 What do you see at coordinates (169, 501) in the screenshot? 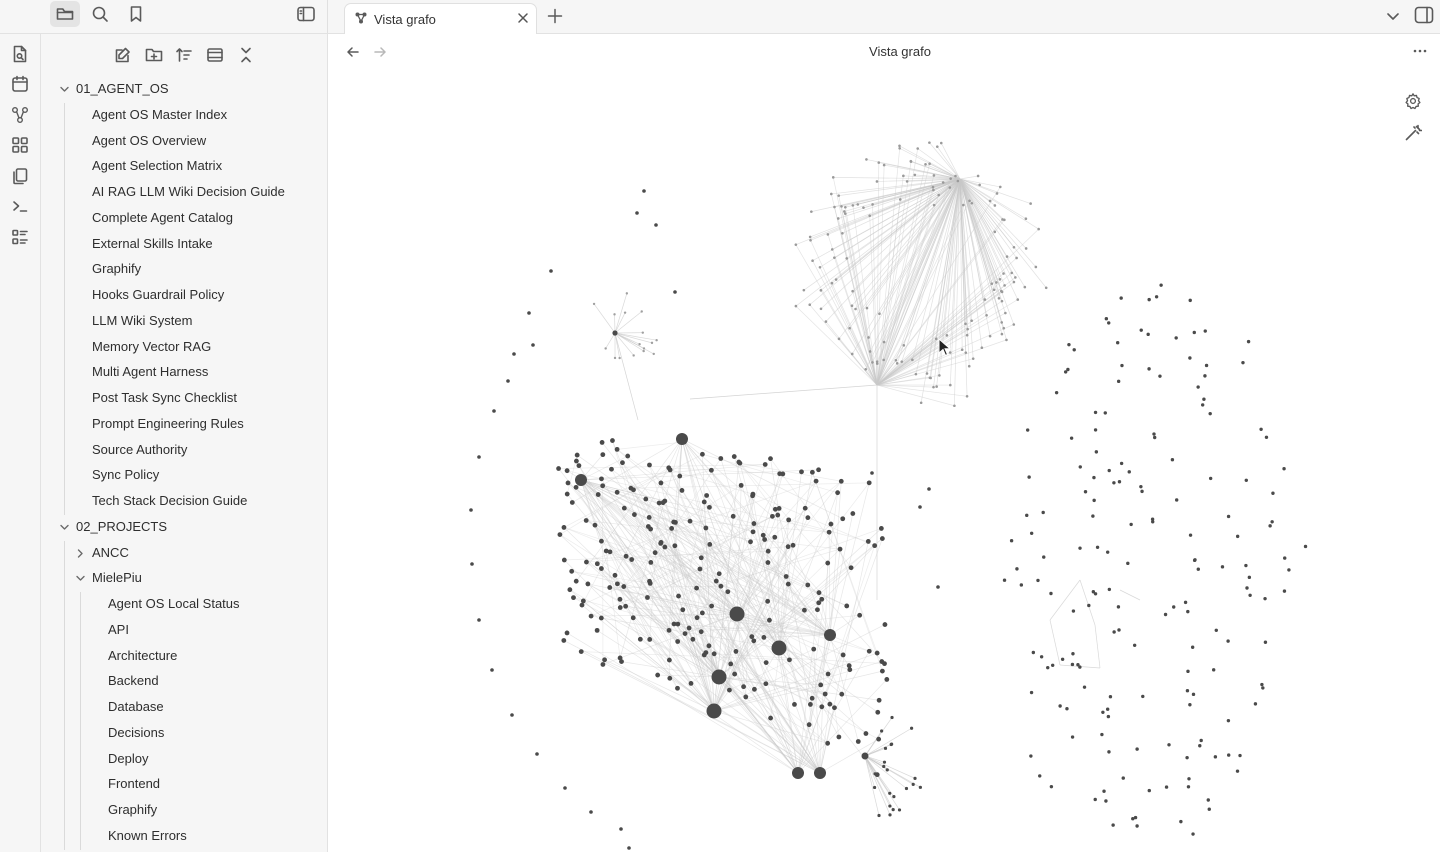
I see `tree-file: Tech Stack Decision Guide` at bounding box center [169, 501].